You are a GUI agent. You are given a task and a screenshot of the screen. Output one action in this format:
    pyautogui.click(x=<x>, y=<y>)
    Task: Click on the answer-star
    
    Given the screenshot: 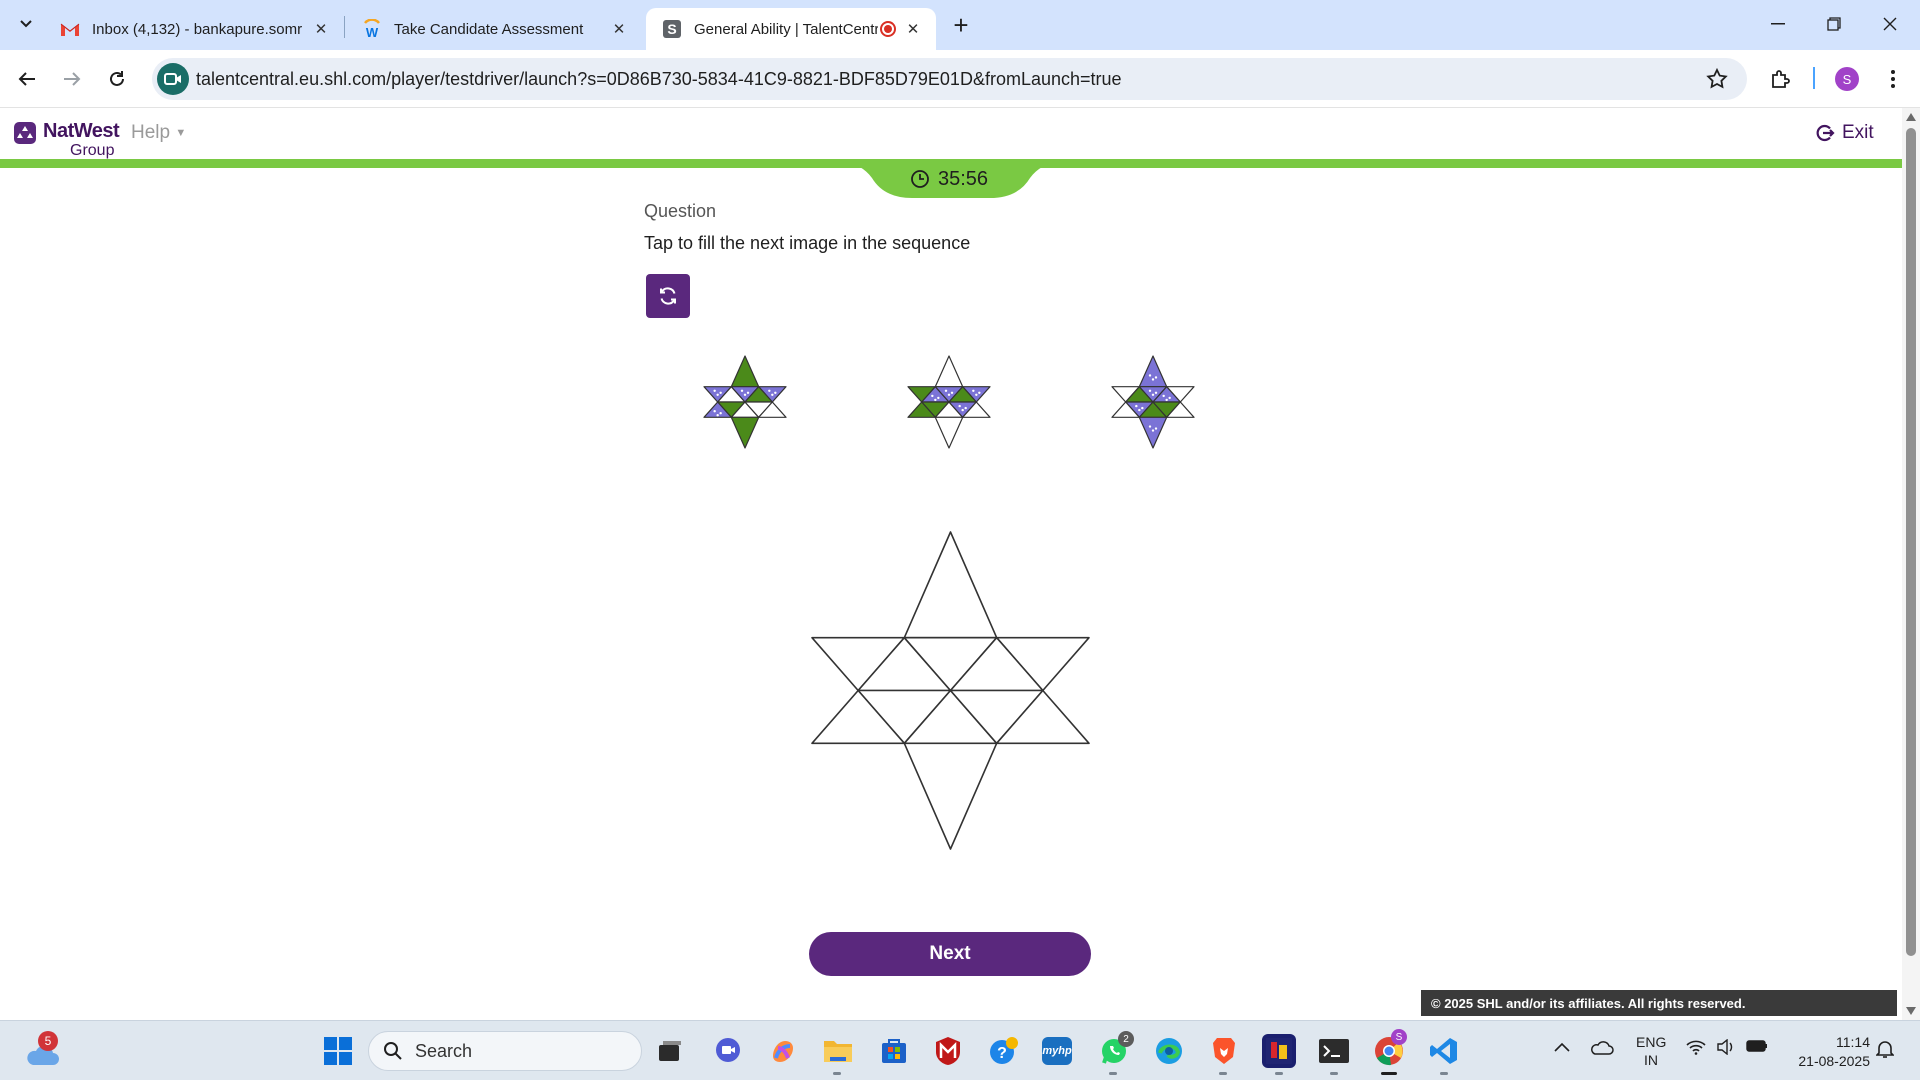 What is the action you would take?
    pyautogui.click(x=950, y=690)
    